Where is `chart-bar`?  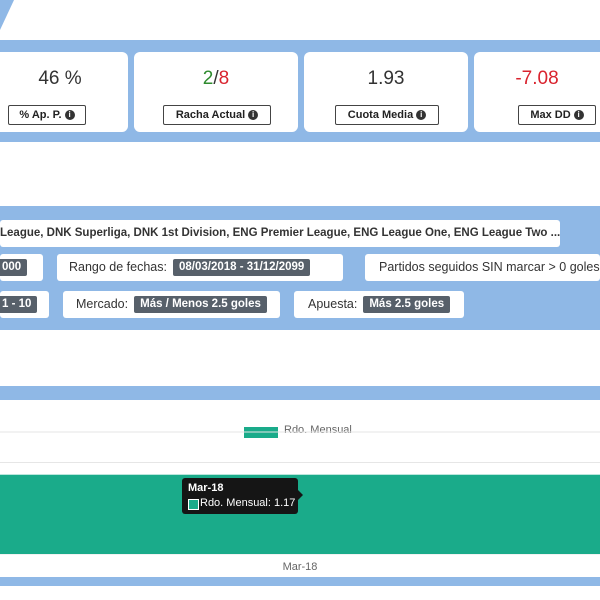
chart-bar is located at coordinates (300, 514).